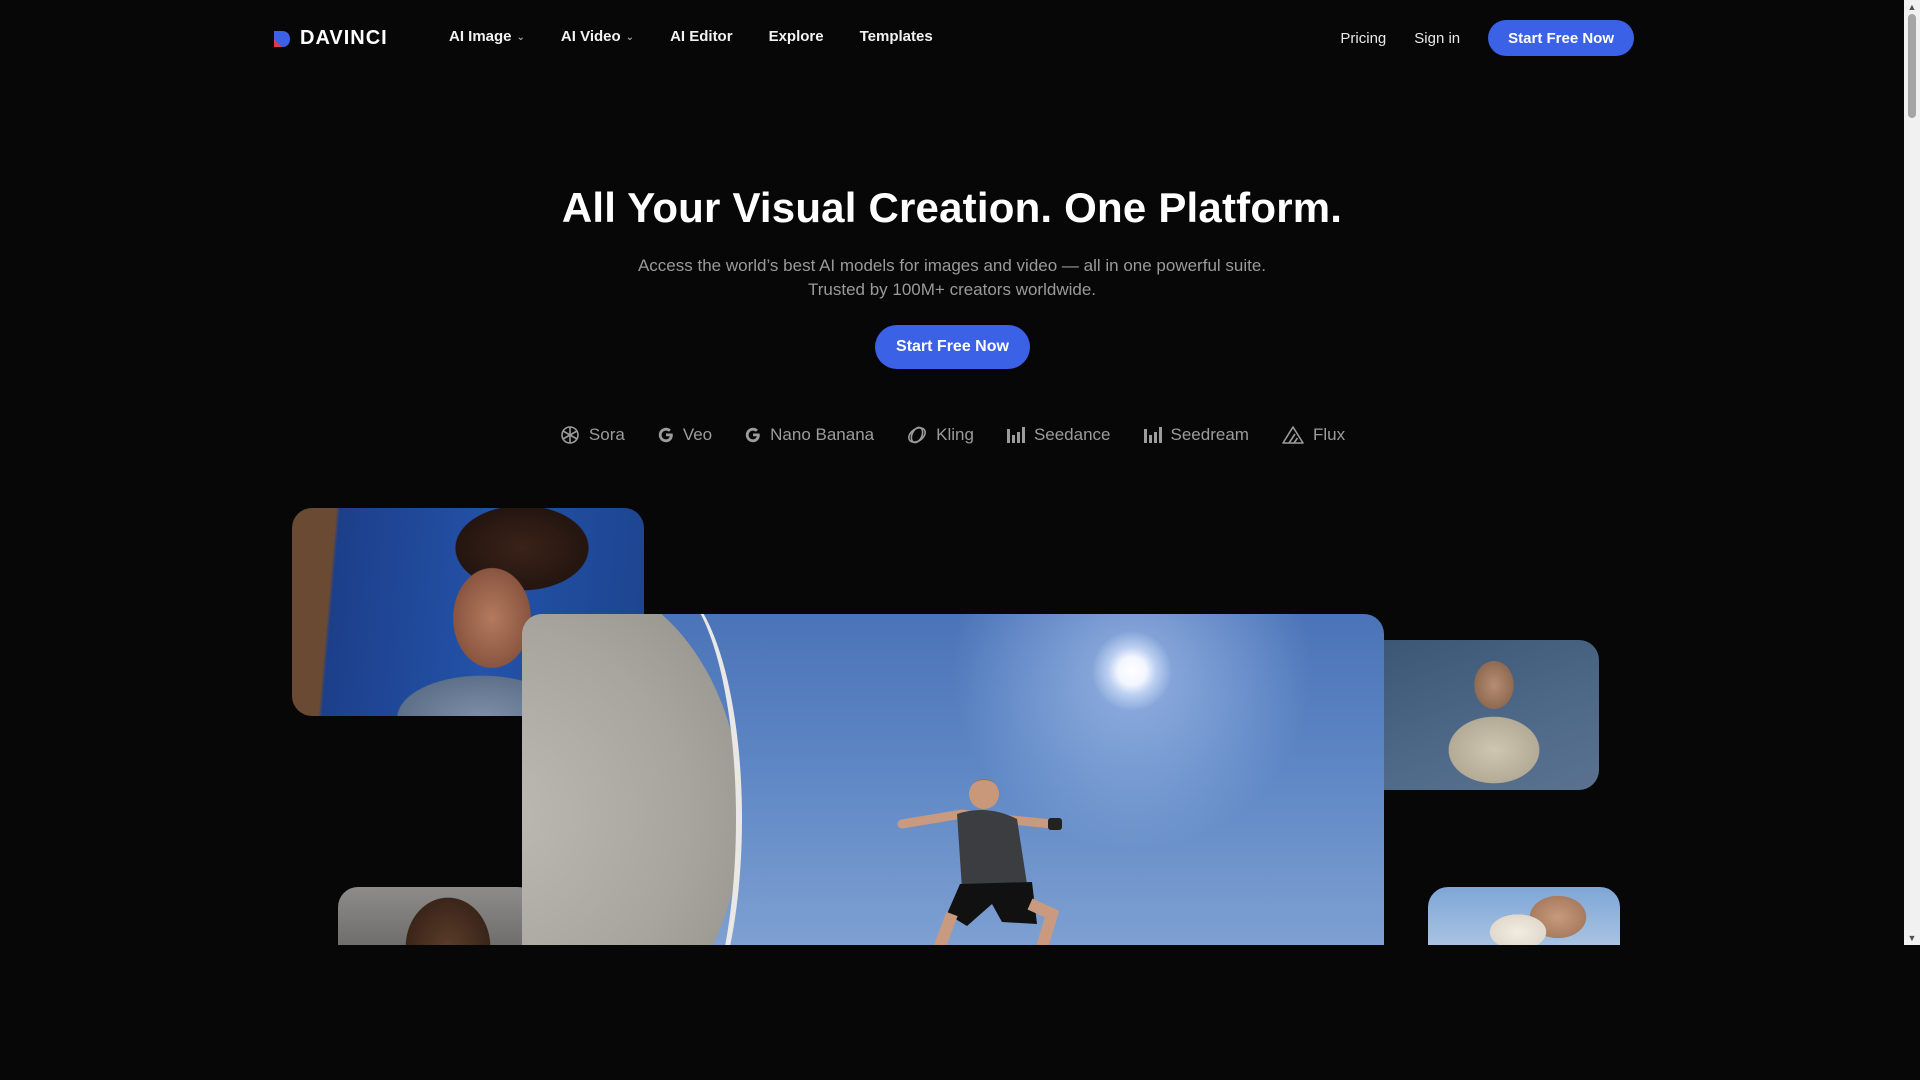 The height and width of the screenshot is (1080, 1920). Describe the element at coordinates (1437, 38) in the screenshot. I see `sign-in-link: Sign in` at that location.